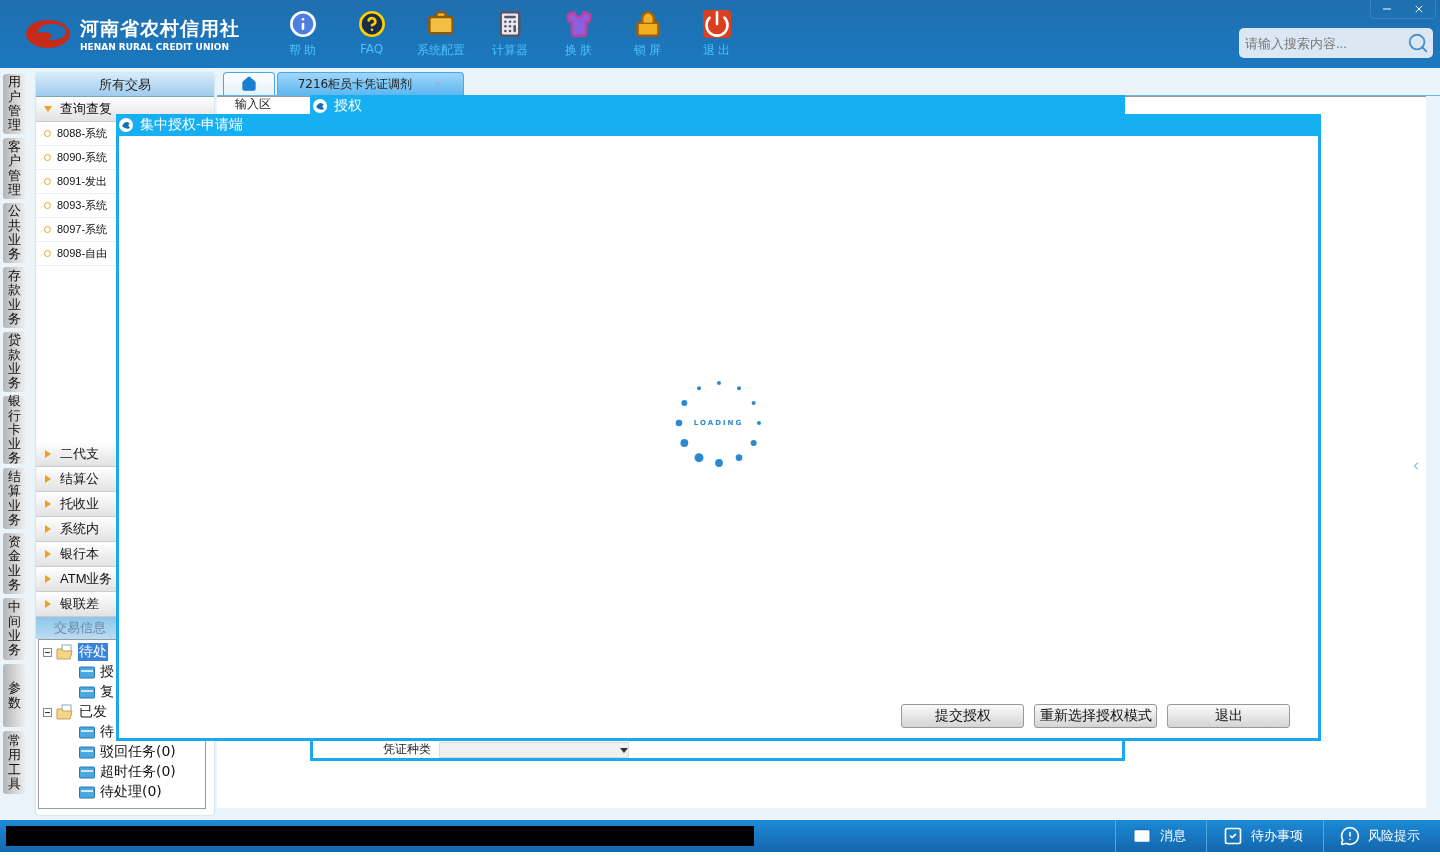 Image resolution: width=1440 pixels, height=860 pixels. Describe the element at coordinates (407, 749) in the screenshot. I see `field-label: 凭证种类` at that location.